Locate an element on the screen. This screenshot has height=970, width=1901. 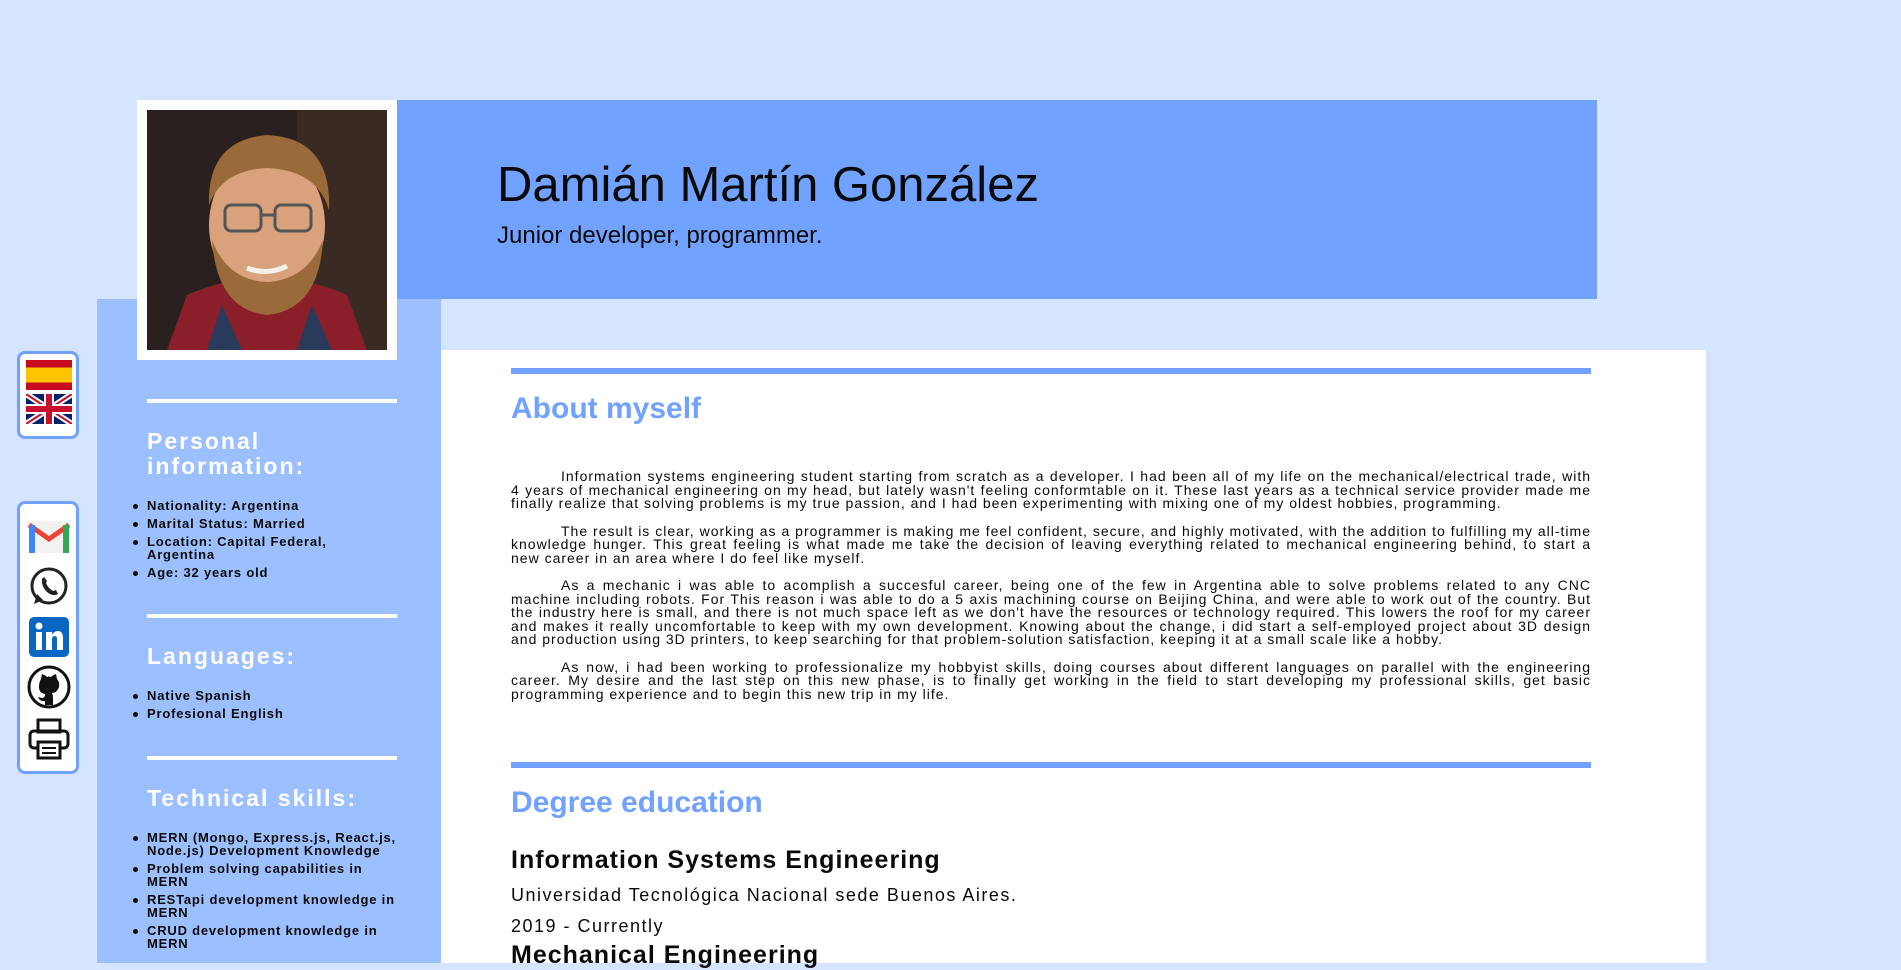
profile-photo is located at coordinates (267, 230).